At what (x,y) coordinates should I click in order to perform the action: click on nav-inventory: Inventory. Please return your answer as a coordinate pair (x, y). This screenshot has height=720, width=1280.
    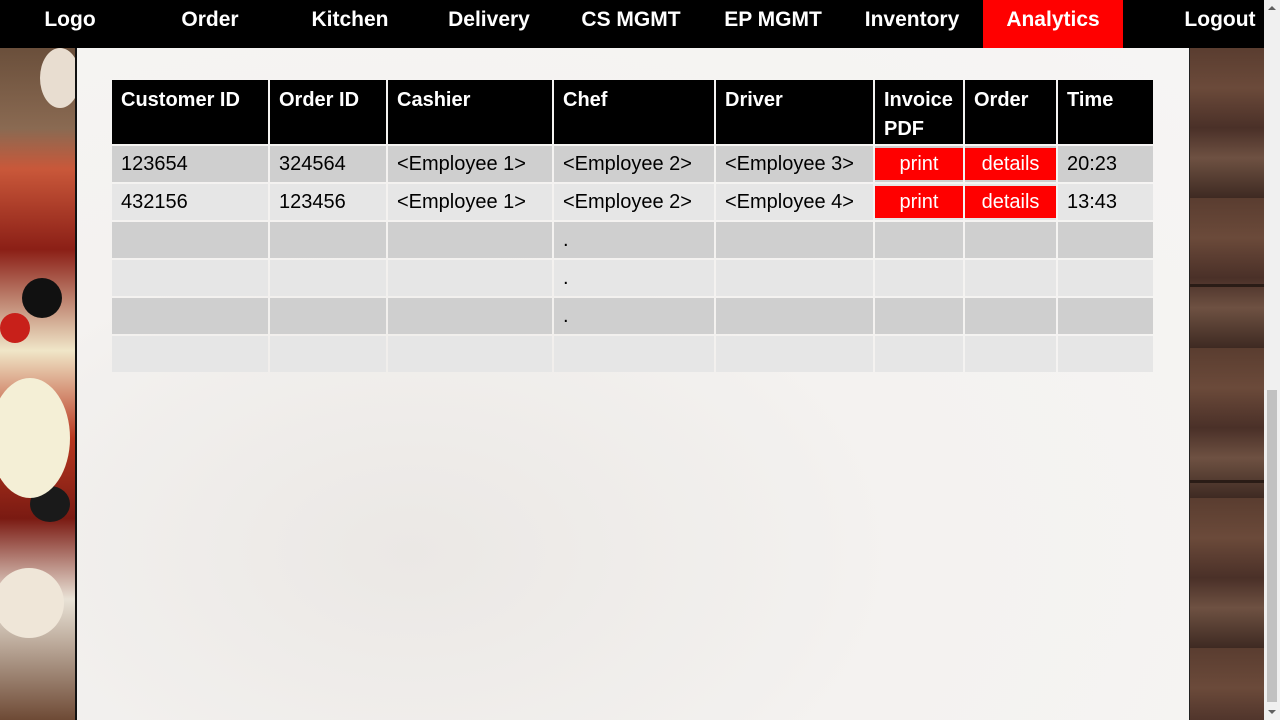
    Looking at the image, I should click on (912, 24).